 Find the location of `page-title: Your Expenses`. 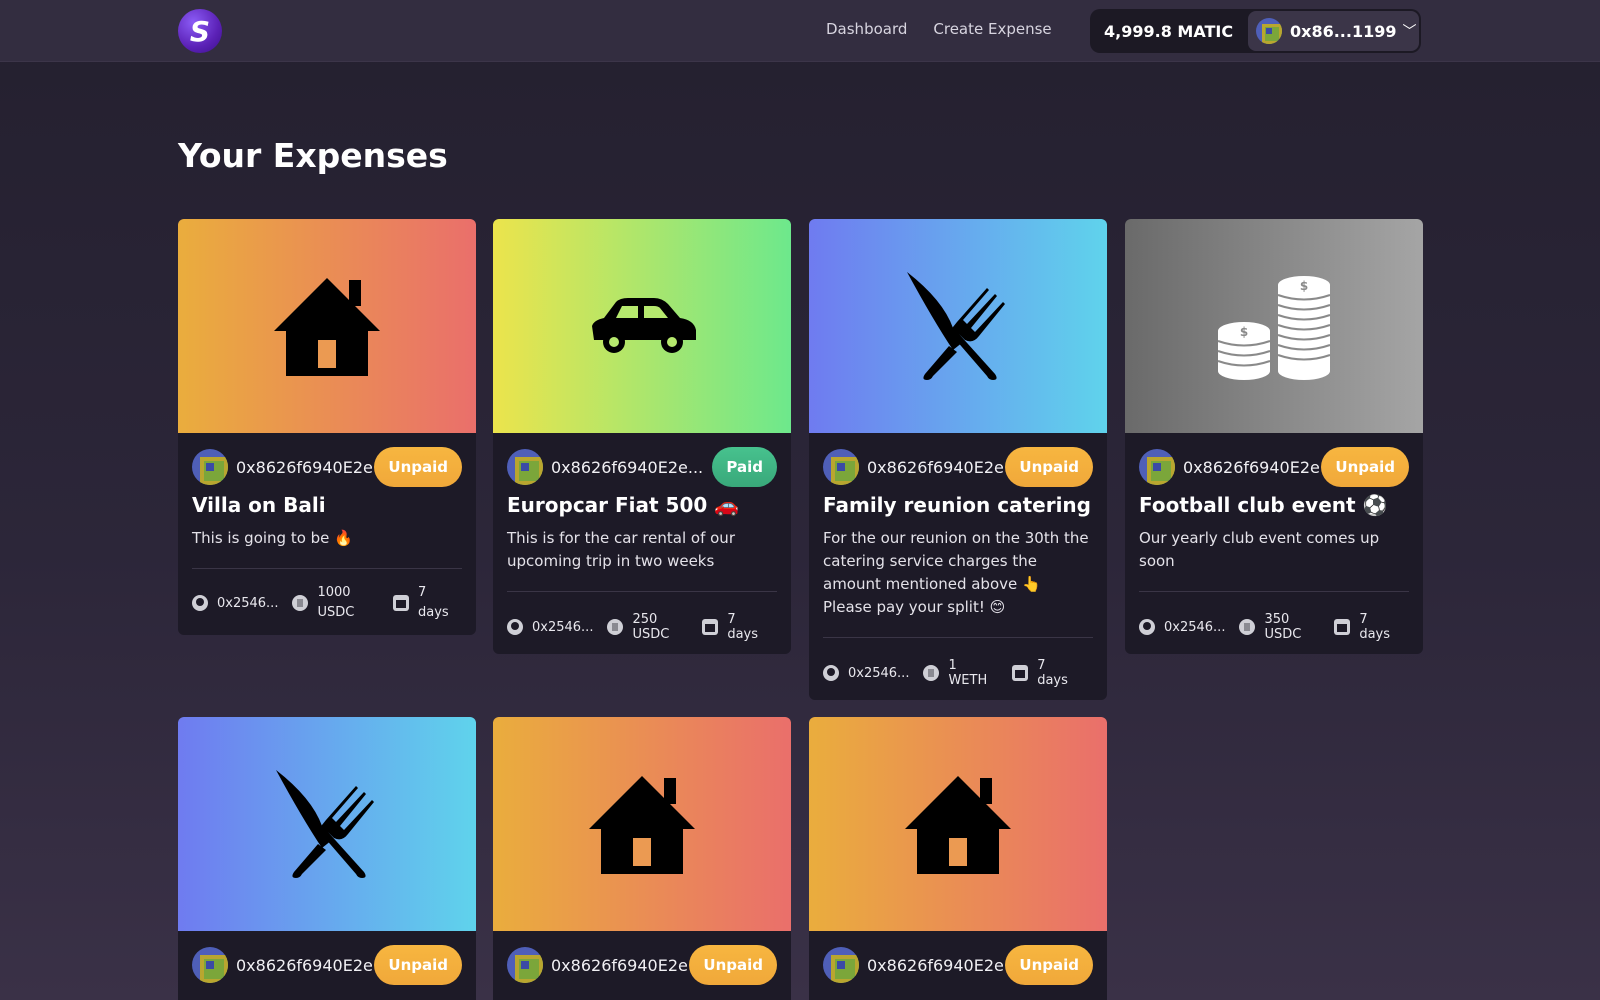

page-title: Your Expenses is located at coordinates (313, 155).